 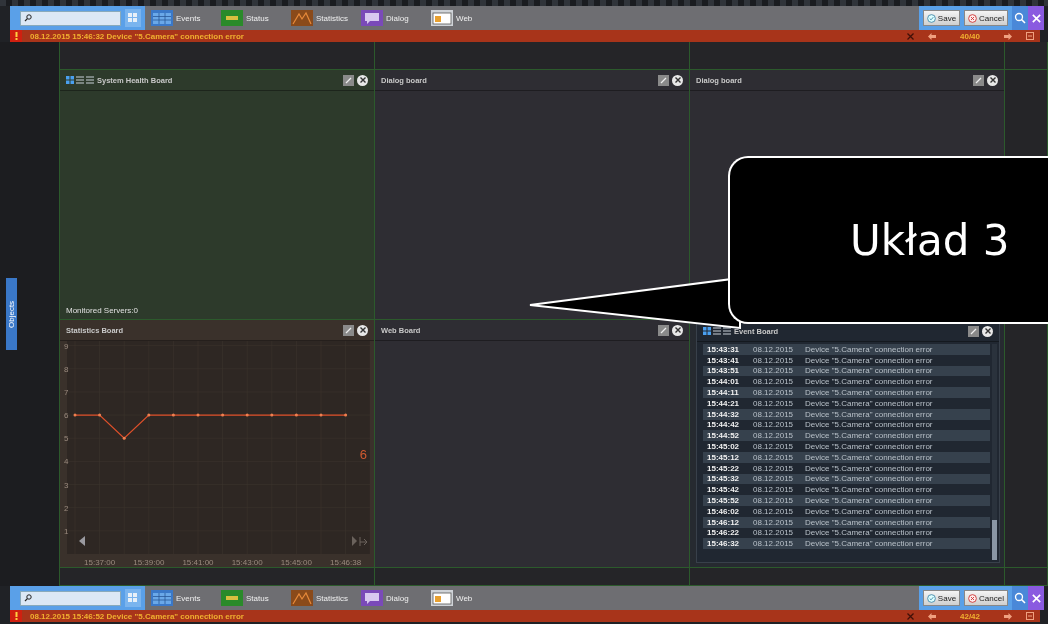 What do you see at coordinates (846, 544) in the screenshot?
I see `event-row: 15:46:32 08.12.2015 Device "5.Camera" connection error` at bounding box center [846, 544].